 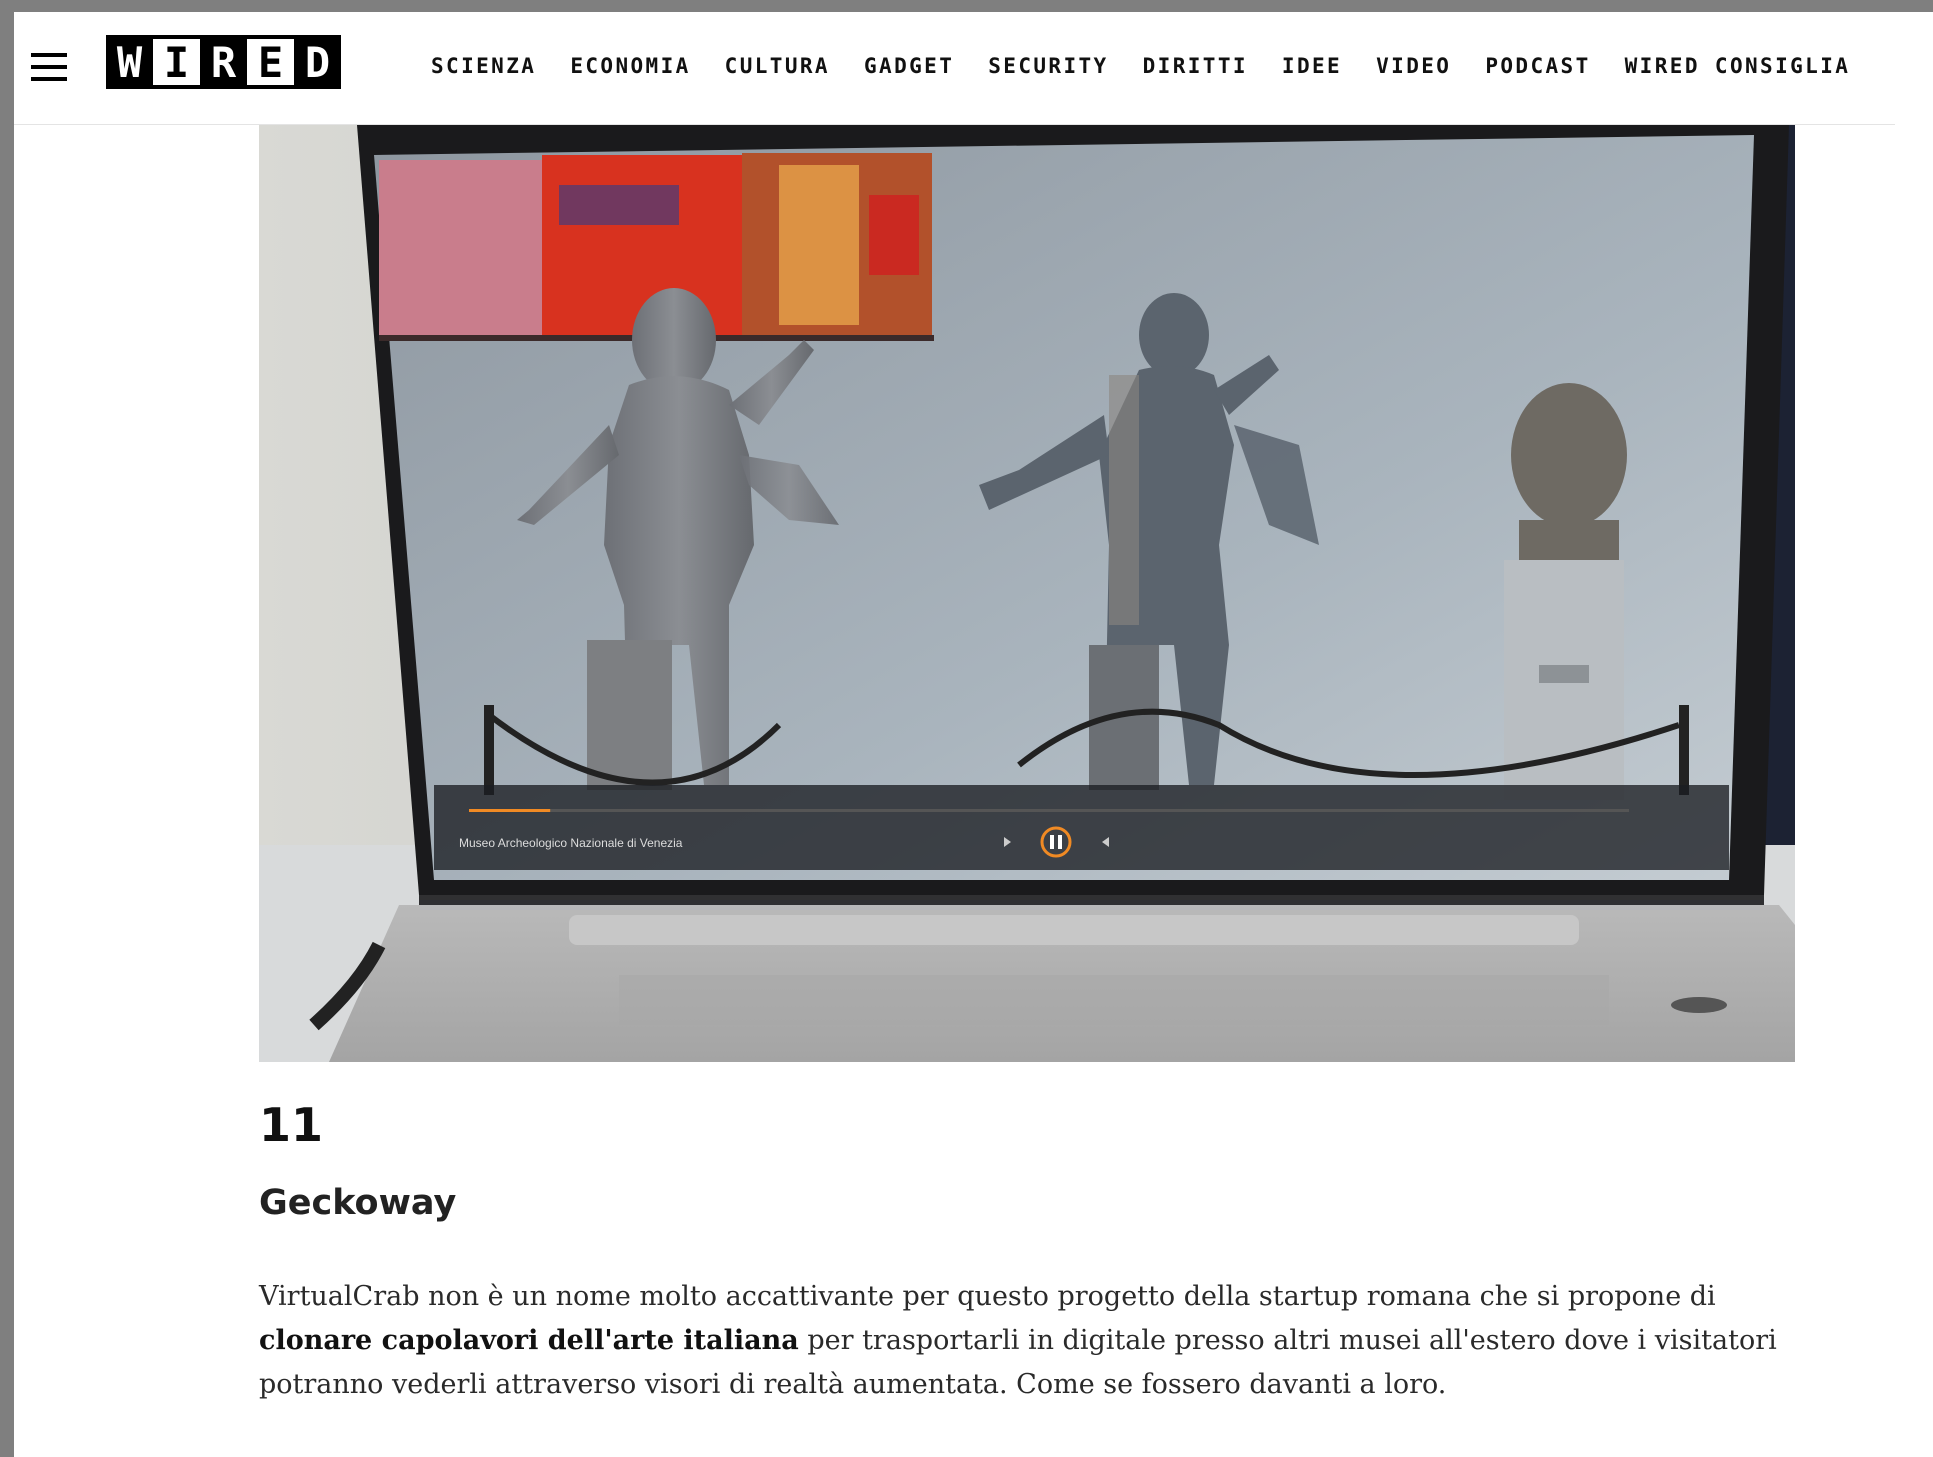 What do you see at coordinates (1738, 66) in the screenshot?
I see `nav-item-wired-consiglia: WIRED CONSIGLIA` at bounding box center [1738, 66].